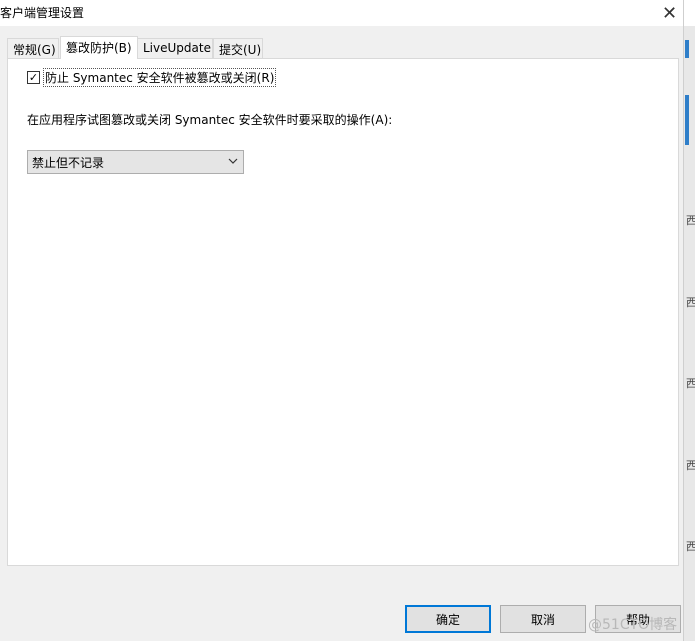 The image size is (695, 641). What do you see at coordinates (175, 48) in the screenshot?
I see `tab-liveupdate: LiveUpdate` at bounding box center [175, 48].